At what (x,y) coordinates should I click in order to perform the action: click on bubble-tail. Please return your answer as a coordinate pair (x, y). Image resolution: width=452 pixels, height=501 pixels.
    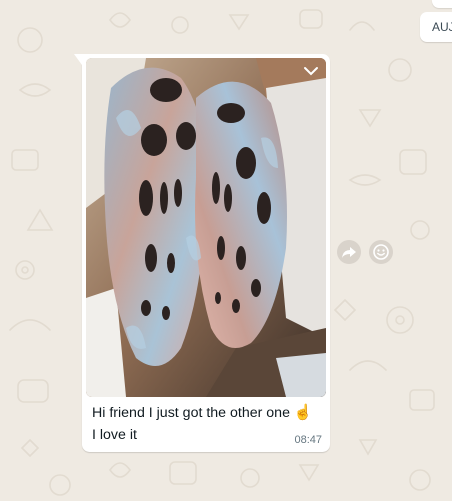
    Looking at the image, I should click on (78, 59).